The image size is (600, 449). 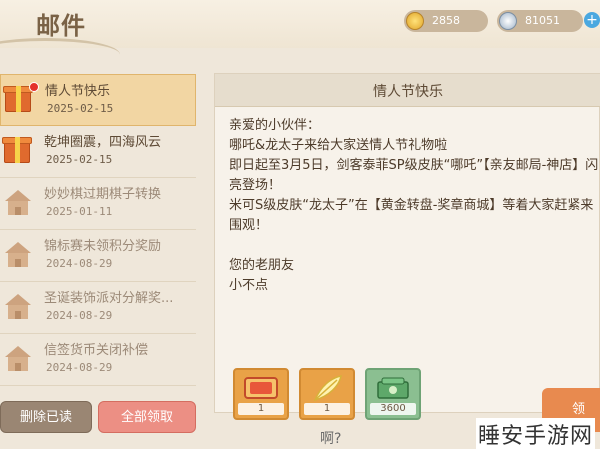 What do you see at coordinates (415, 21) in the screenshot?
I see `gold-coin-icon` at bounding box center [415, 21].